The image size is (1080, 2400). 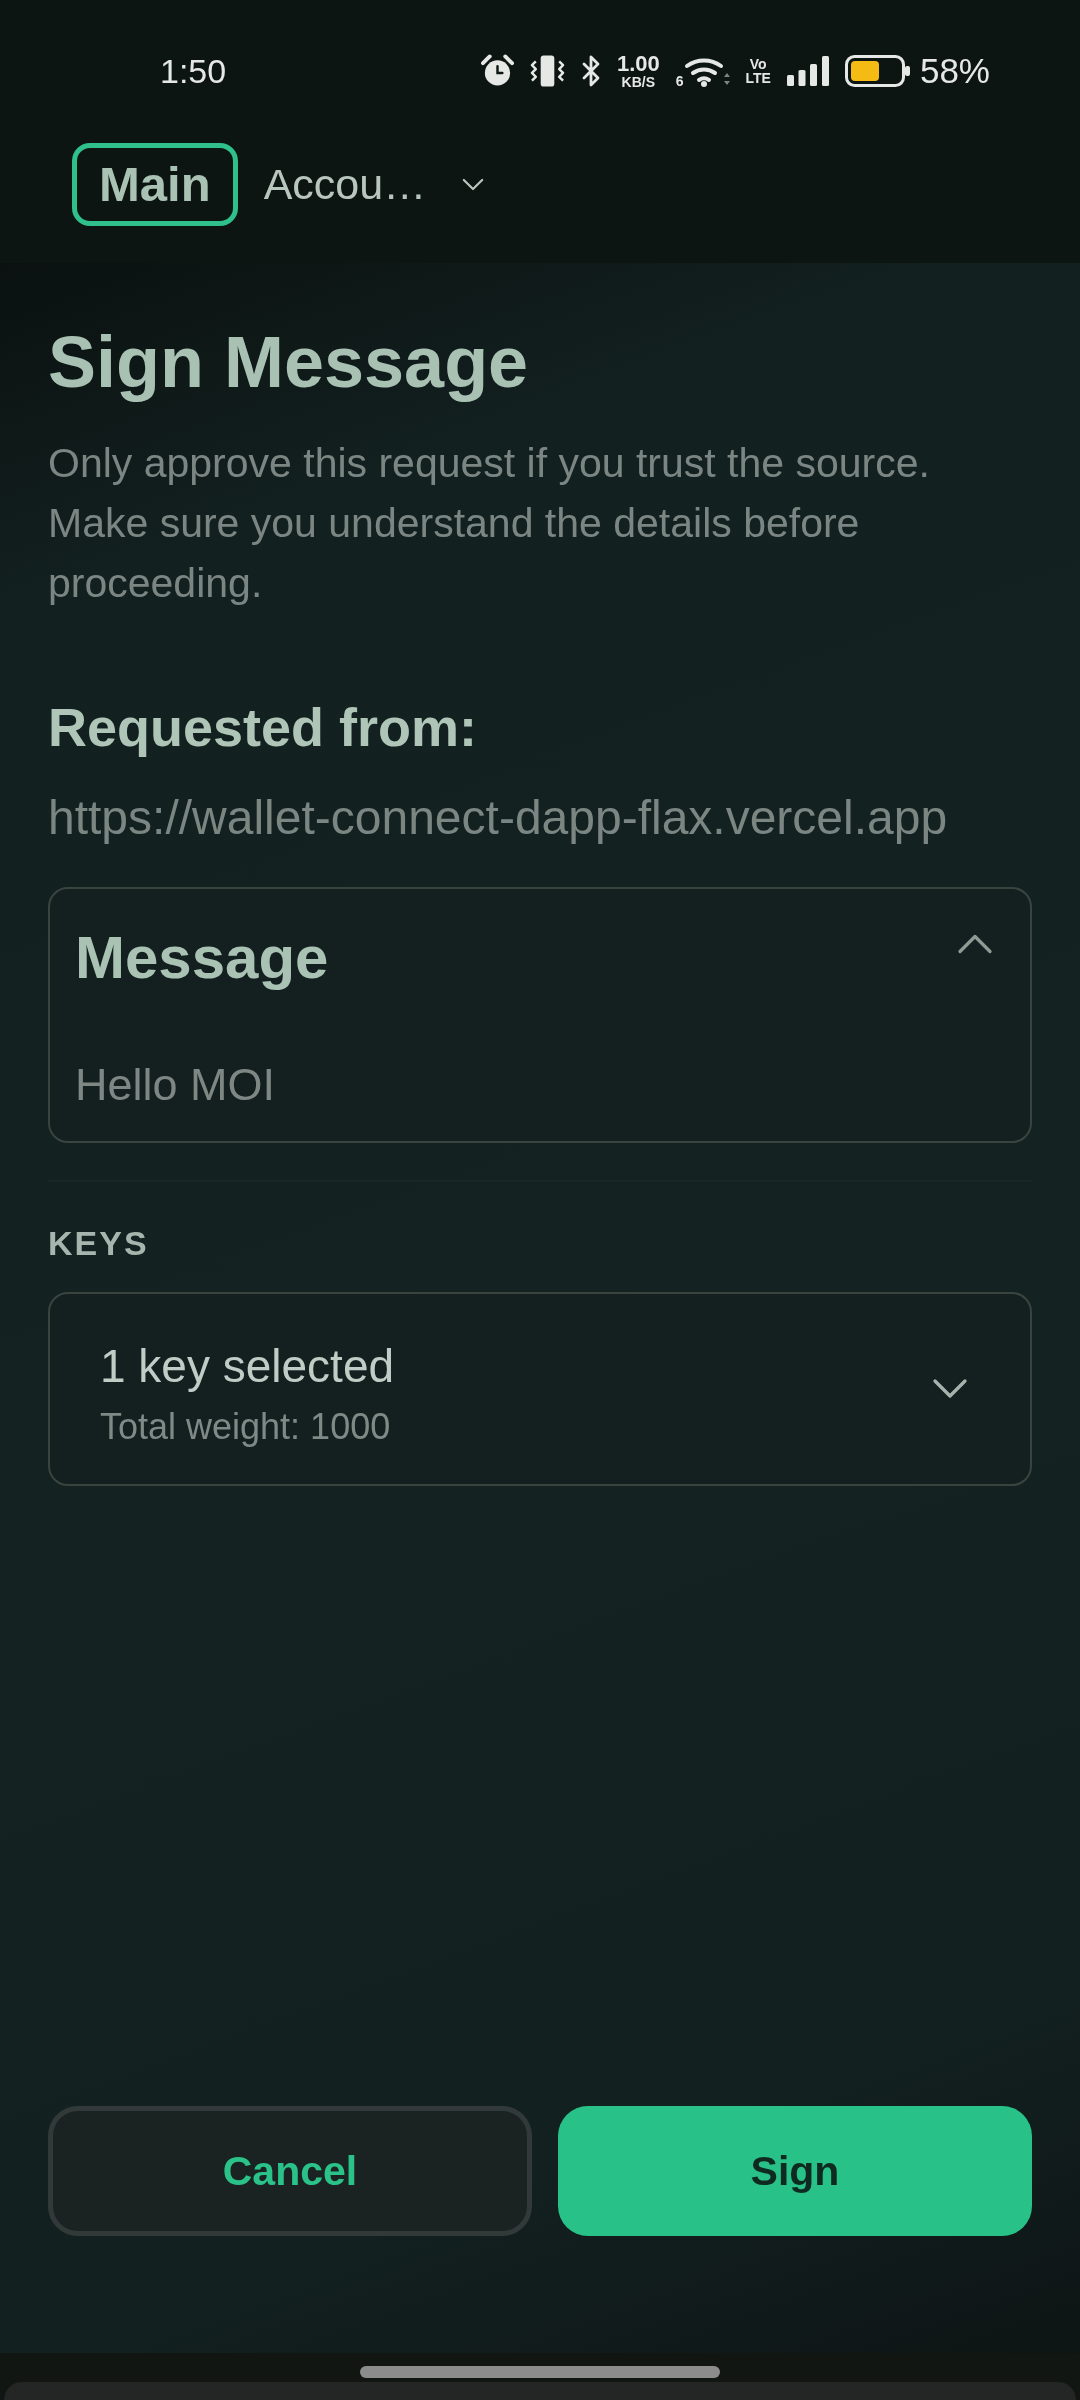 I want to click on page-title: Sign Message, so click(x=289, y=362).